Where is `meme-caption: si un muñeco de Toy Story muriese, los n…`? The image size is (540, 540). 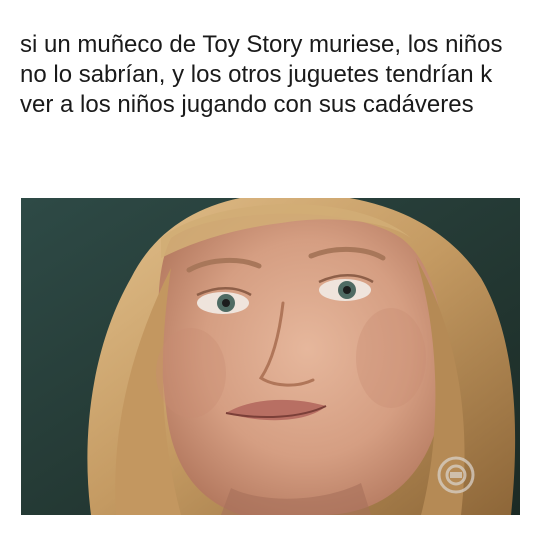
meme-caption: si un muñeco de Toy Story muriese, los n… is located at coordinates (261, 74).